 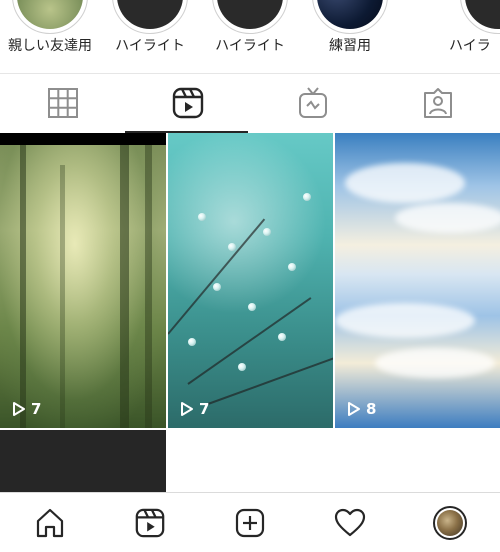 I want to click on bottom-nav, so click(x=250, y=522).